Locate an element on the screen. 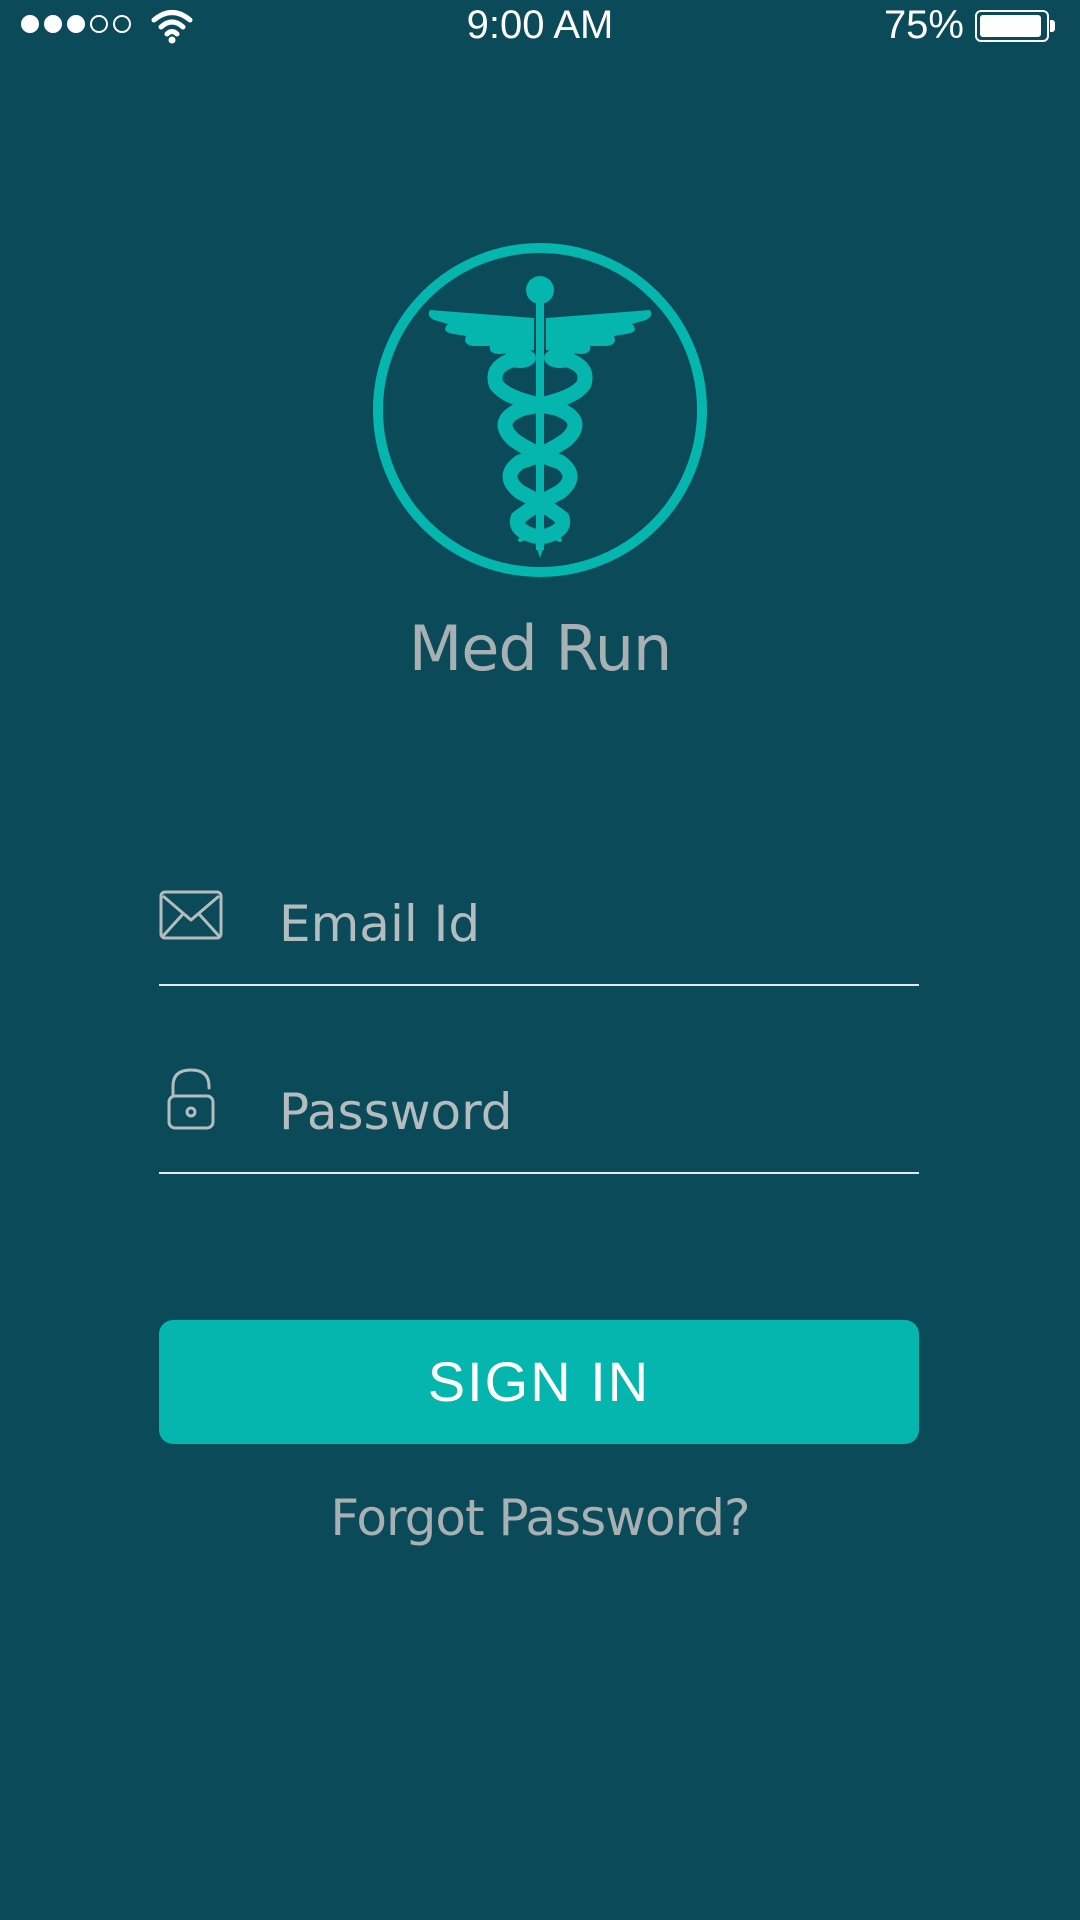  battery-icon is located at coordinates (1012, 26).